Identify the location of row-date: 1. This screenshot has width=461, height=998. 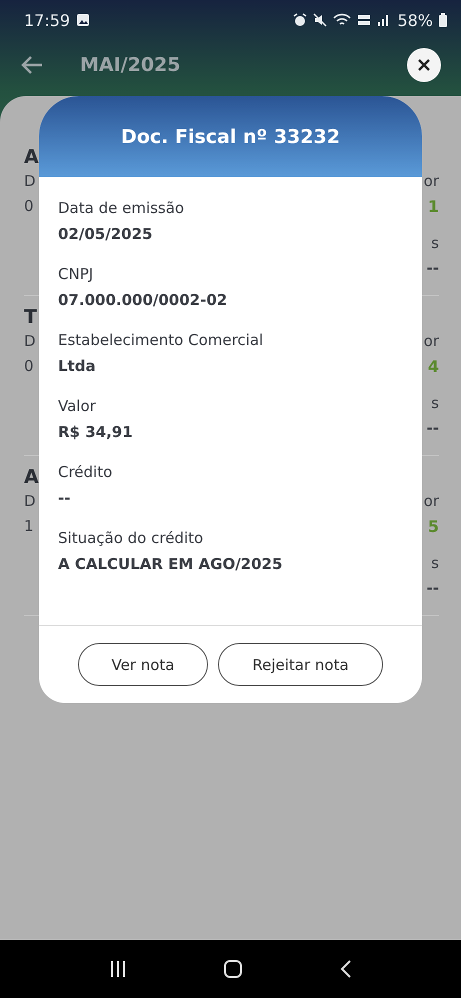
(29, 527).